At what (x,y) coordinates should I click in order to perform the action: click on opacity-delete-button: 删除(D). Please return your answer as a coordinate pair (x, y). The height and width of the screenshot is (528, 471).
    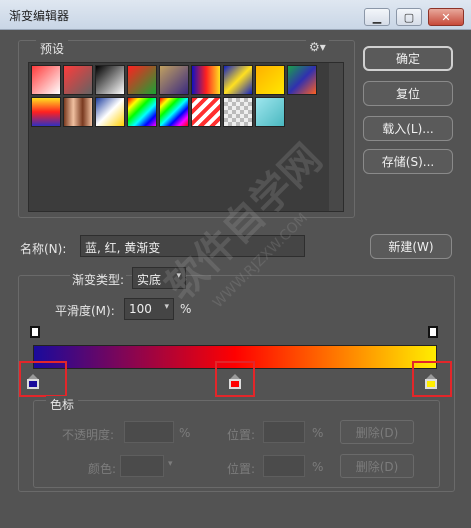
    Looking at the image, I should click on (377, 432).